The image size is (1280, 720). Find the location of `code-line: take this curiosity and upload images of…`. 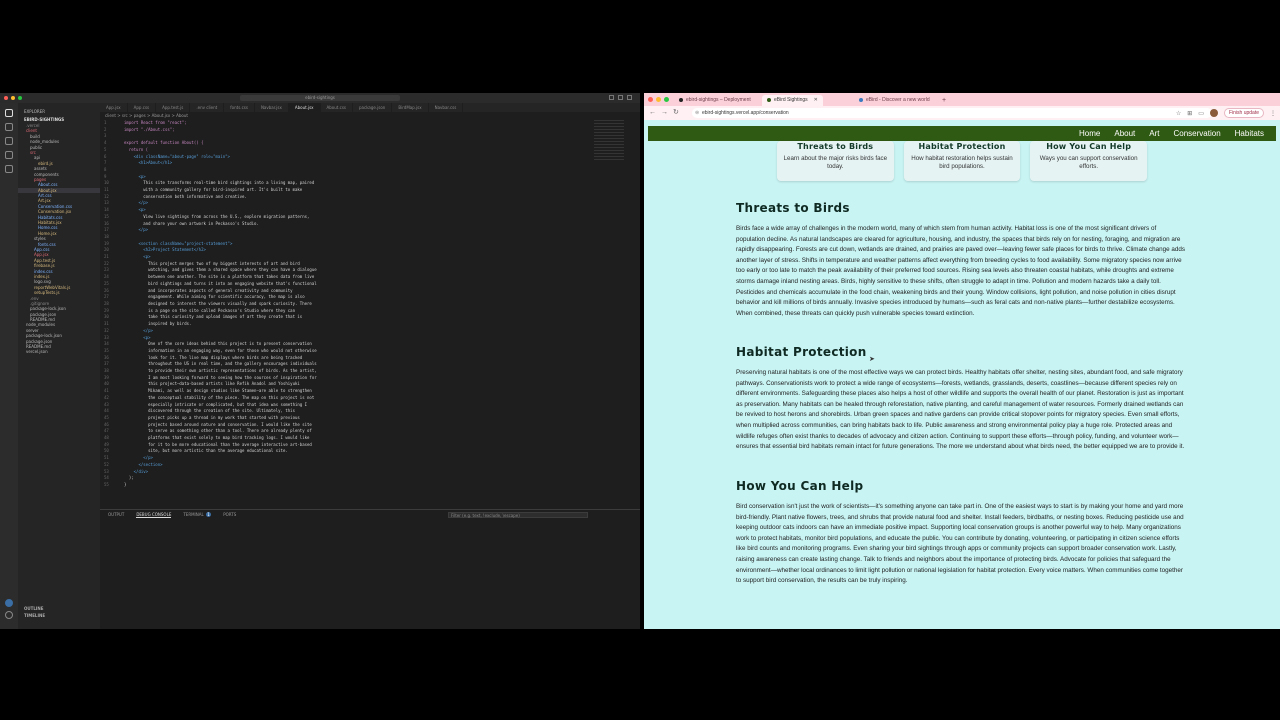

code-line: take this curiosity and upload images of… is located at coordinates (220, 317).